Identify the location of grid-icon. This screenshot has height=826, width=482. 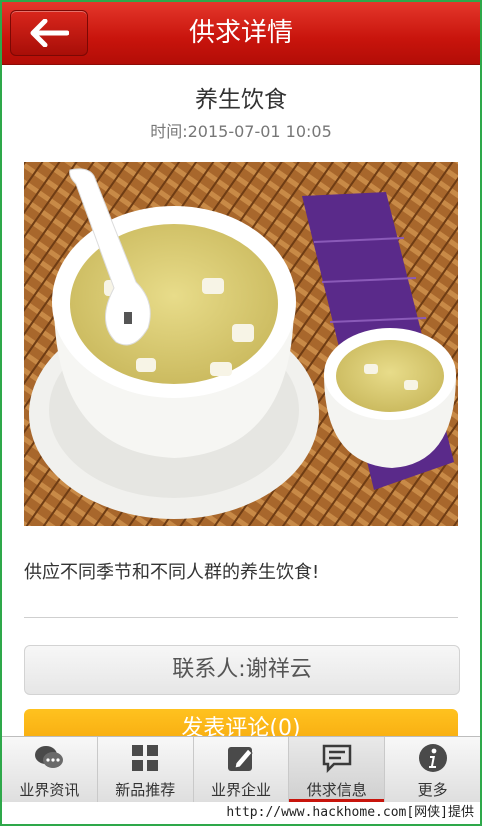
(145, 758).